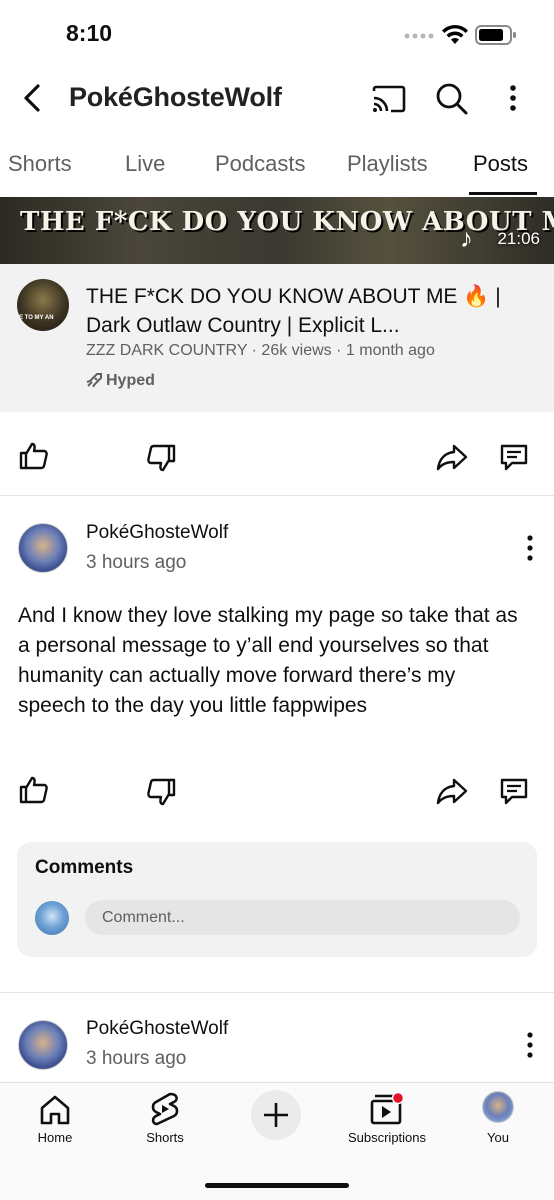  Describe the element at coordinates (40, 164) in the screenshot. I see `tab-shorts: Shorts` at that location.